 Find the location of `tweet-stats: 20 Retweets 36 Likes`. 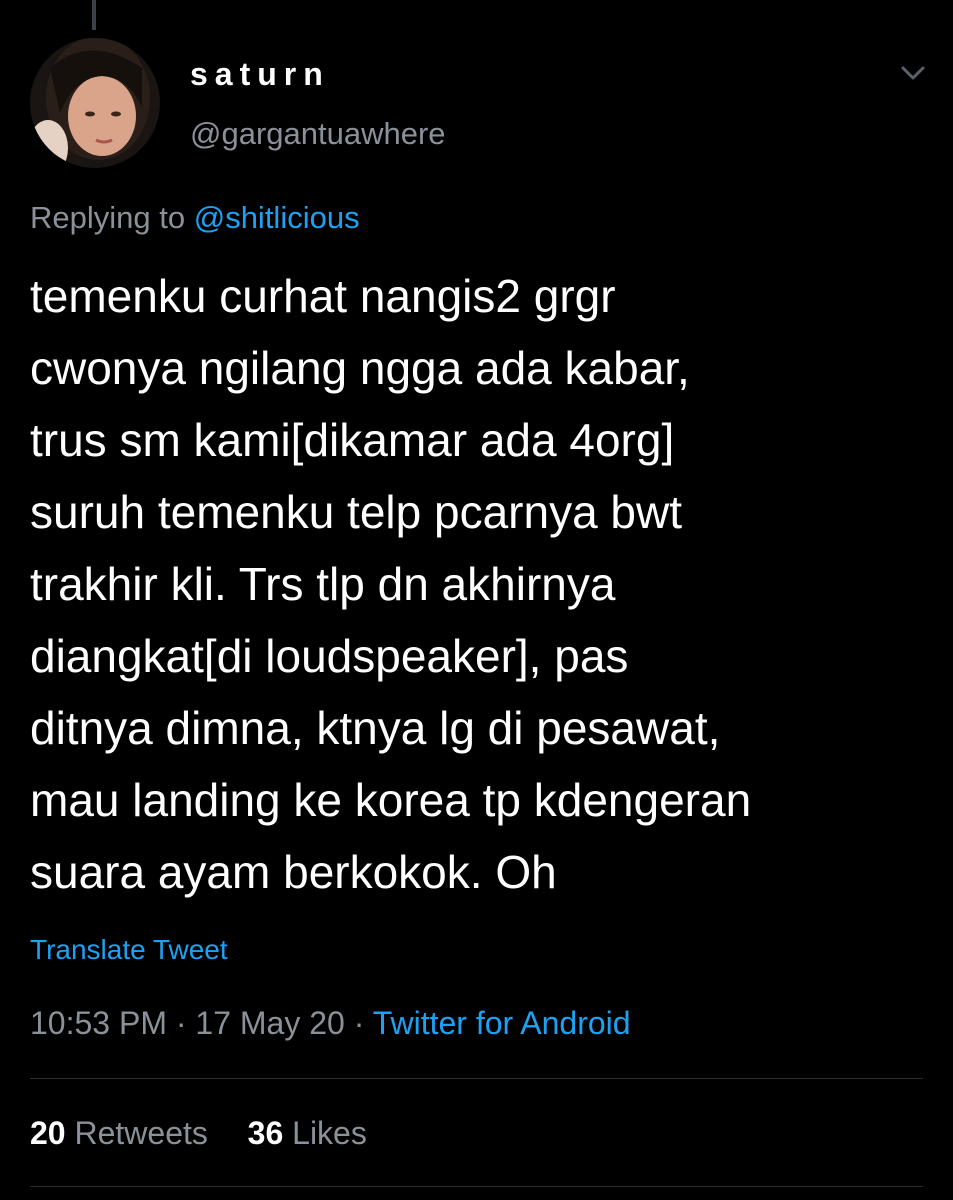

tweet-stats: 20 Retweets 36 Likes is located at coordinates (198, 1133).